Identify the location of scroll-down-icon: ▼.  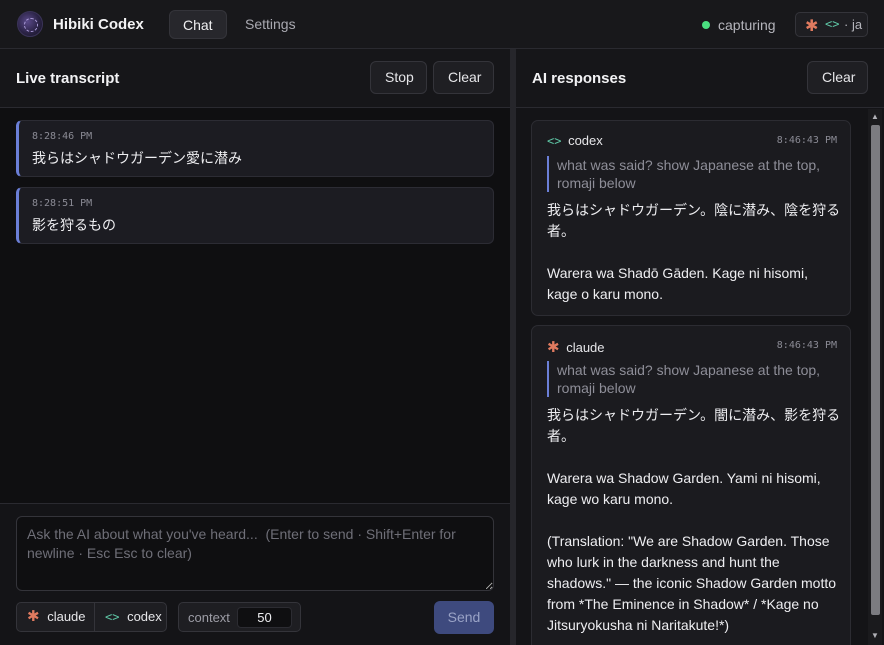
(875, 636).